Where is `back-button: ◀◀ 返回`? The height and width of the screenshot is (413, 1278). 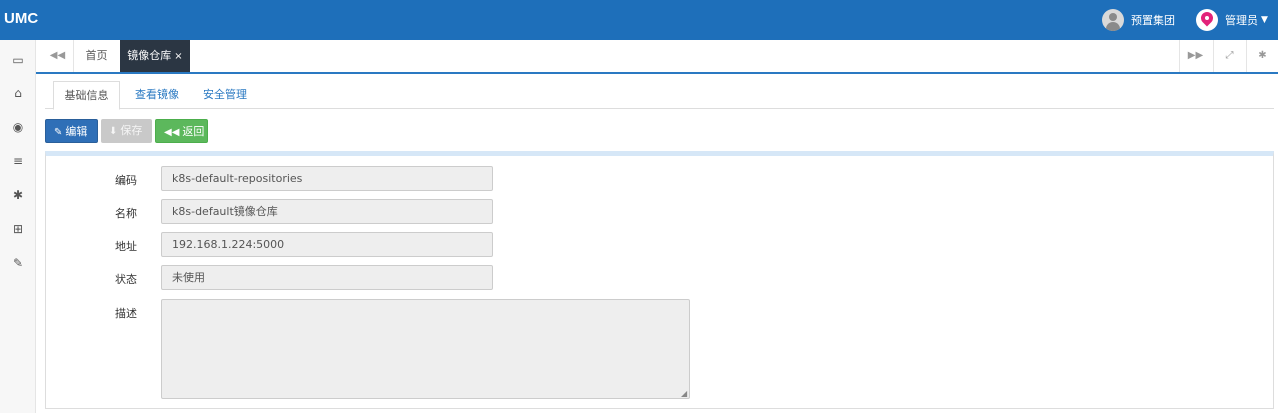
back-button: ◀◀ 返回 is located at coordinates (181, 131).